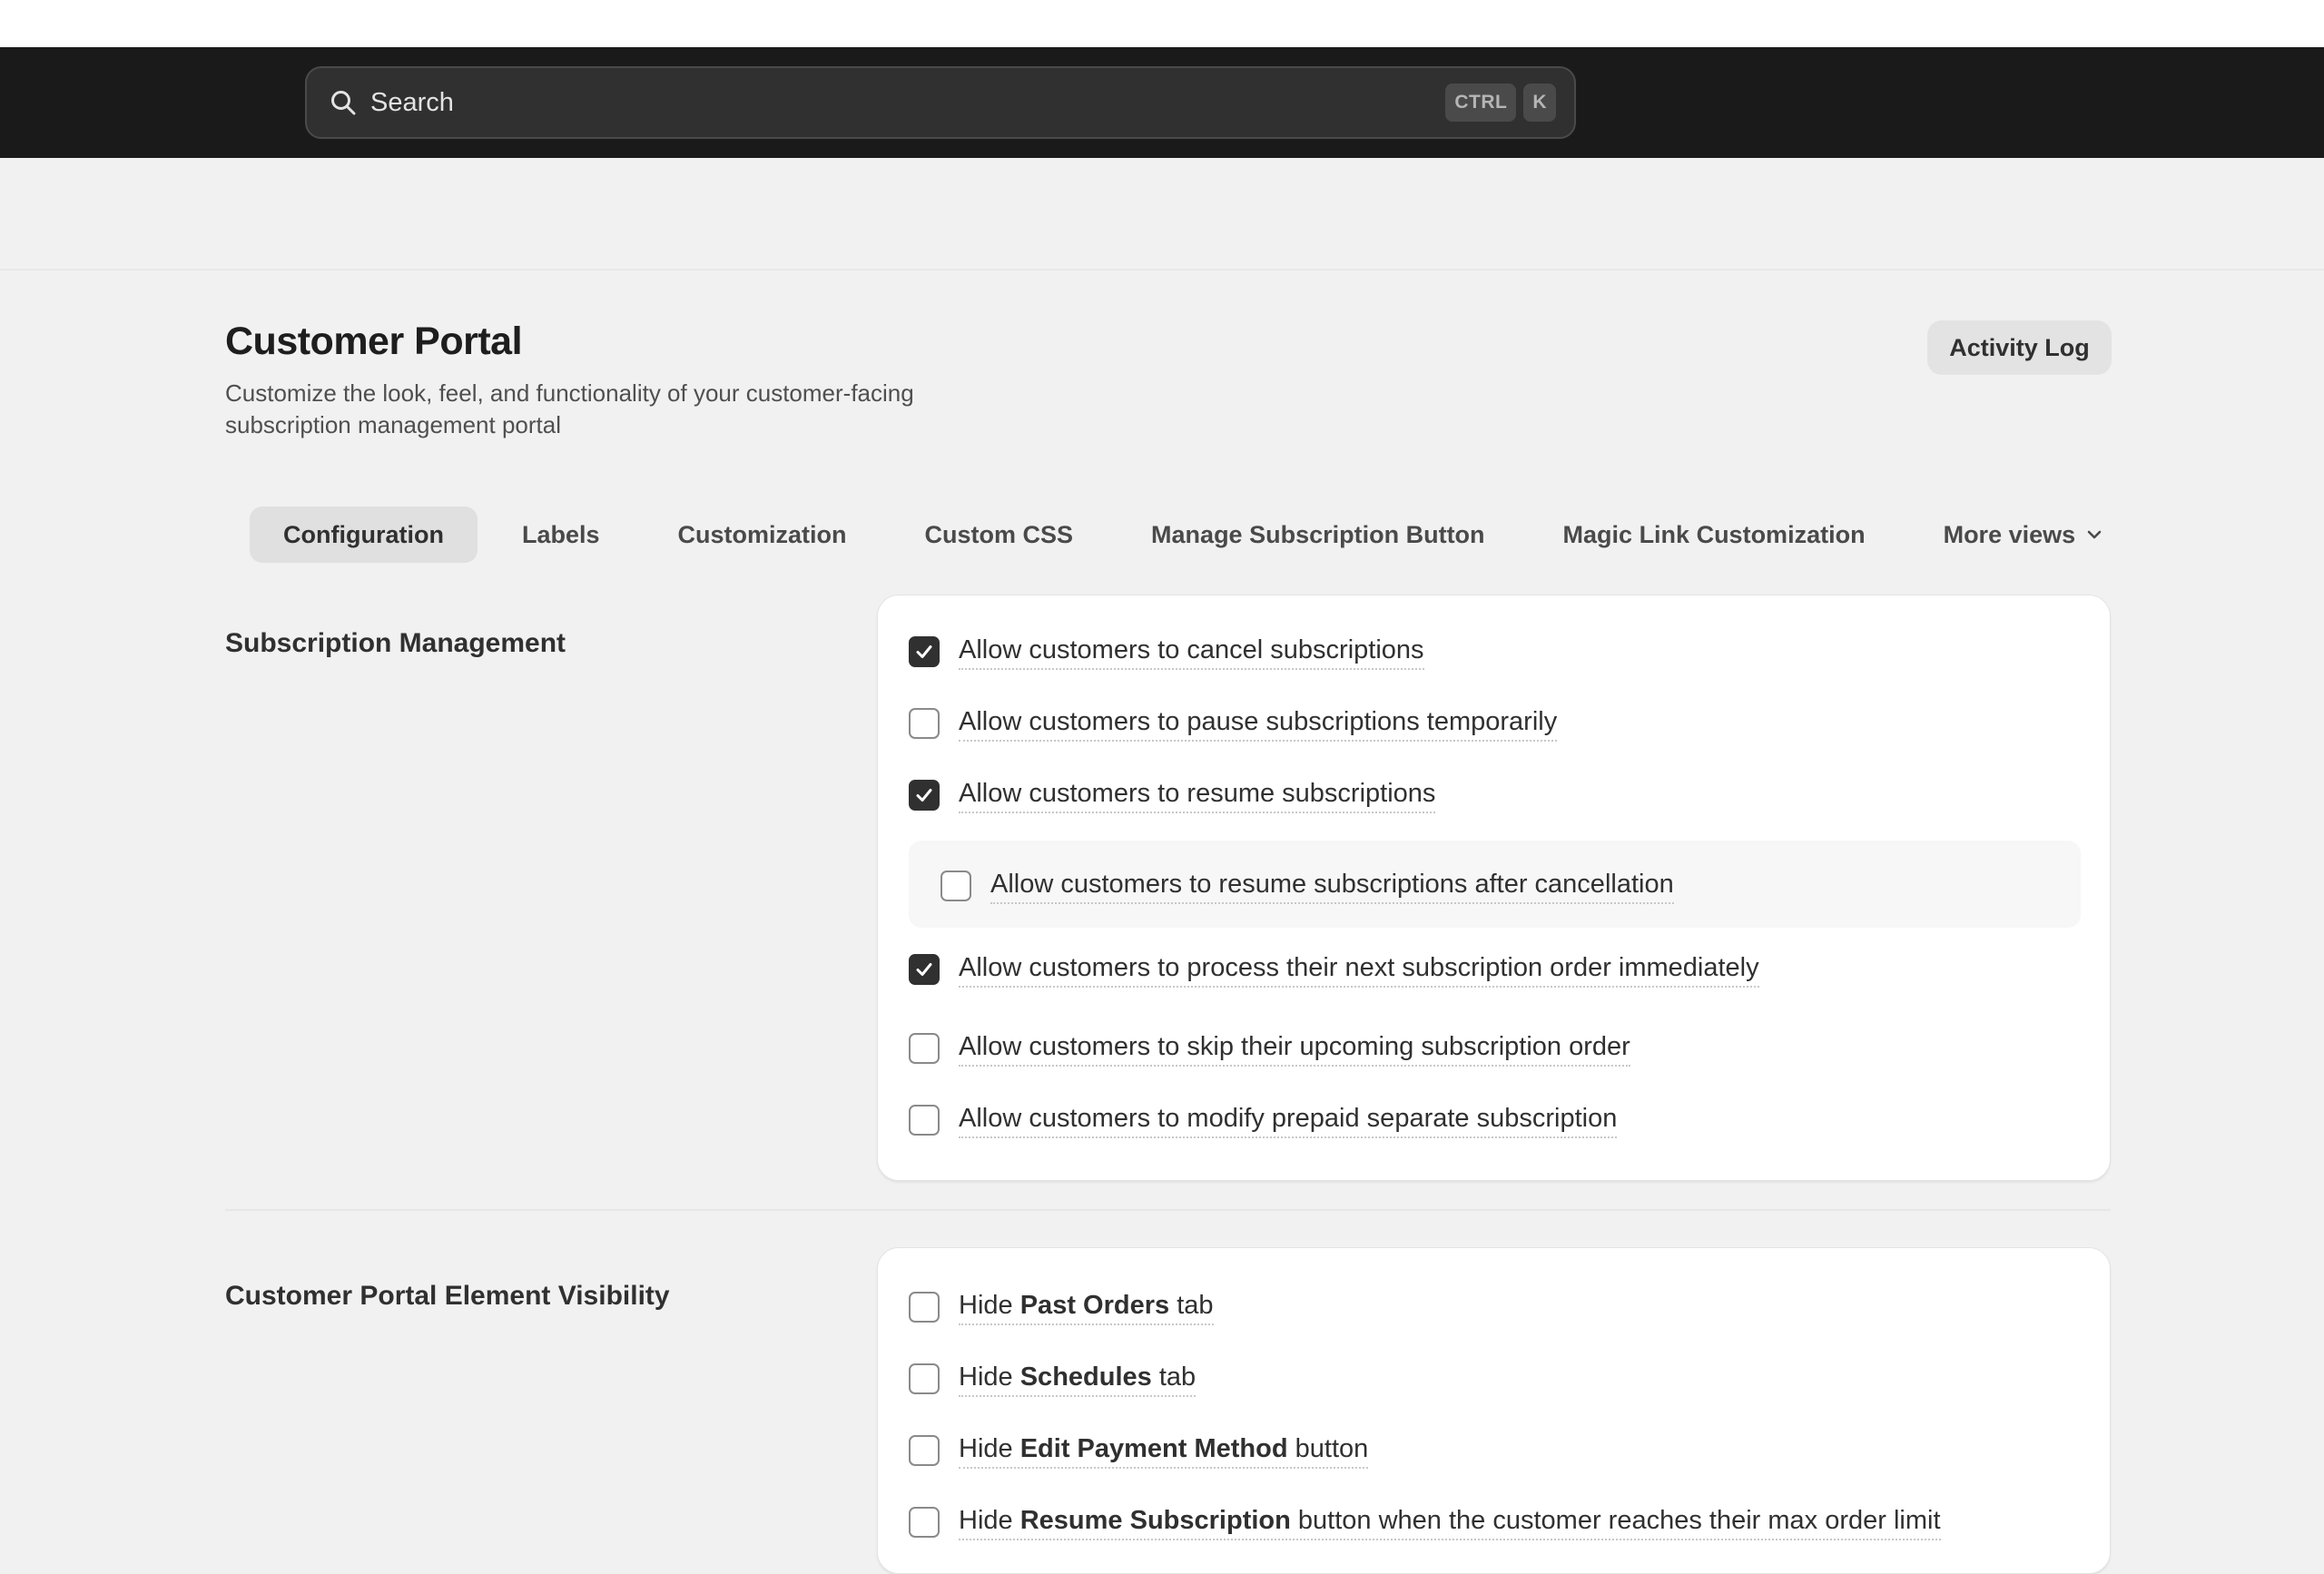 The width and height of the screenshot is (2324, 1574). I want to click on page-header-band, so click(1162, 214).